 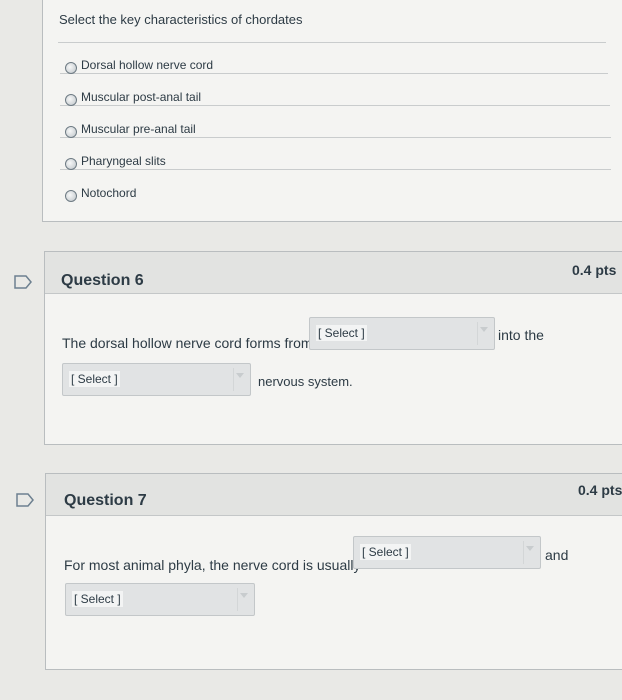 I want to click on answer-option-label: Dorsal hollow nerve cord, so click(x=147, y=65).